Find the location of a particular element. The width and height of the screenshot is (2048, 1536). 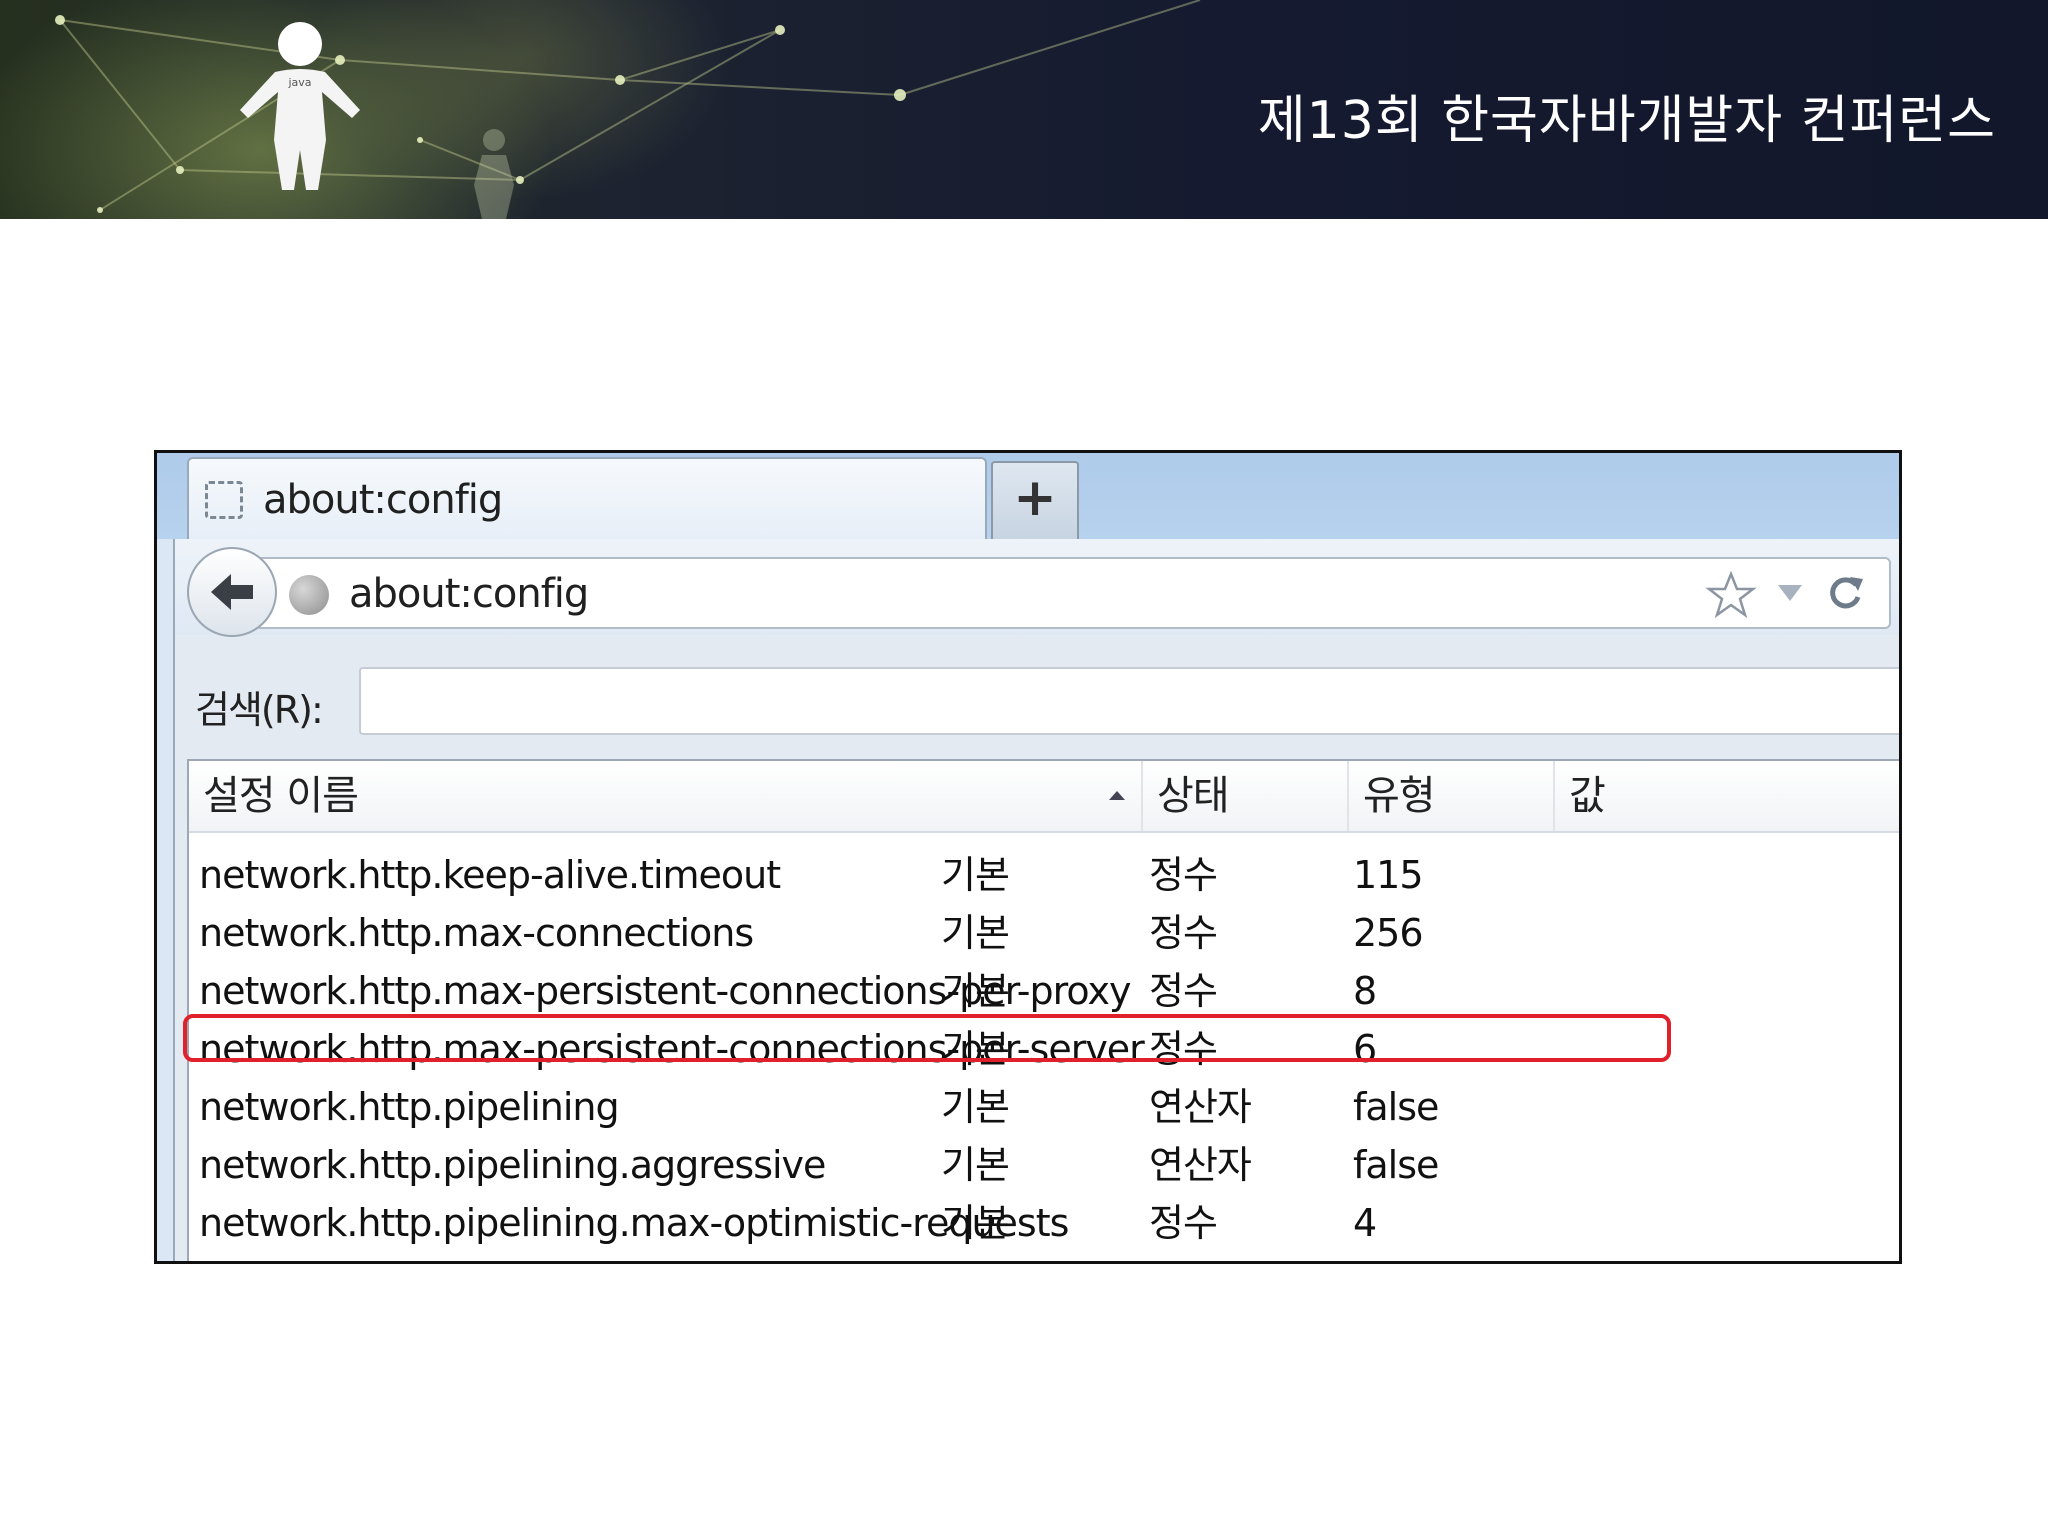

pref-value: 256 is located at coordinates (1388, 933).